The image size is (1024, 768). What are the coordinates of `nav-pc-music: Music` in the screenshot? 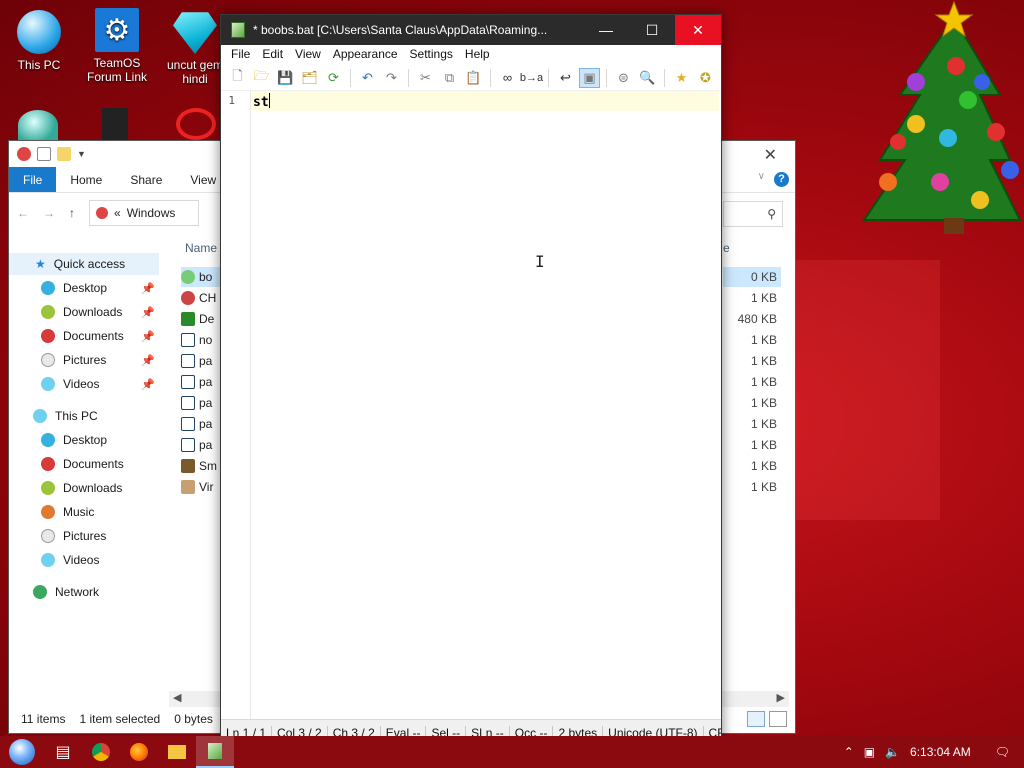 It's located at (84, 512).